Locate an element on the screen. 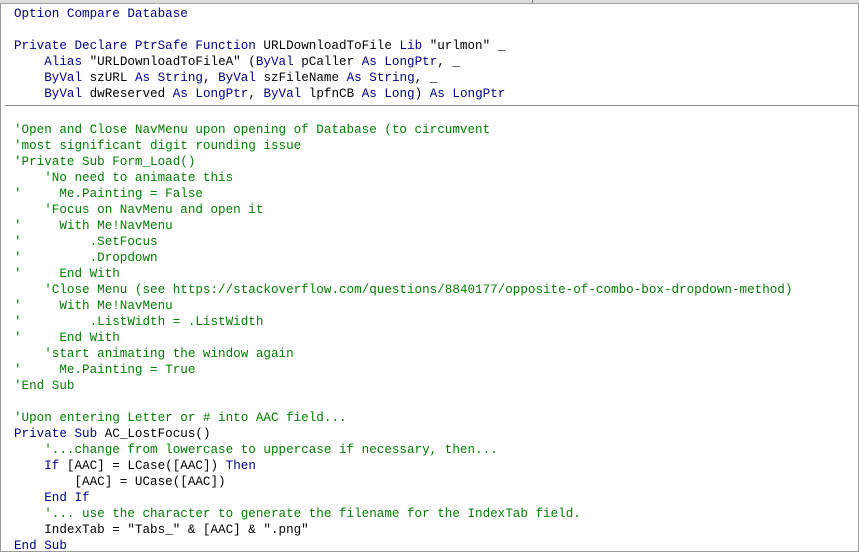 The image size is (859, 554). code-line: 'End Sub is located at coordinates (44, 386).